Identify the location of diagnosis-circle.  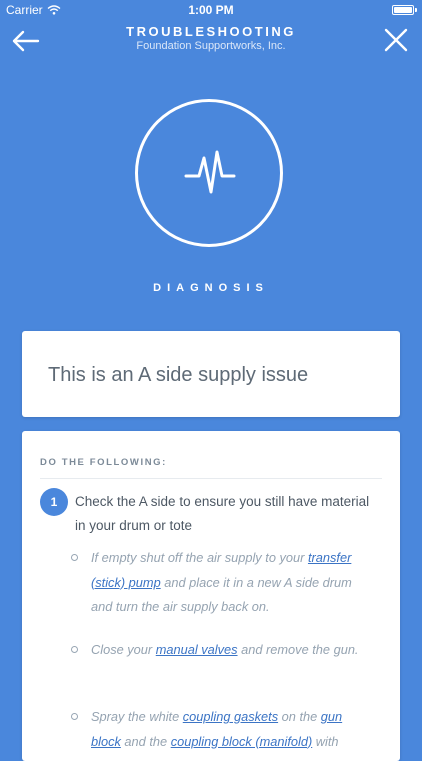
(209, 173).